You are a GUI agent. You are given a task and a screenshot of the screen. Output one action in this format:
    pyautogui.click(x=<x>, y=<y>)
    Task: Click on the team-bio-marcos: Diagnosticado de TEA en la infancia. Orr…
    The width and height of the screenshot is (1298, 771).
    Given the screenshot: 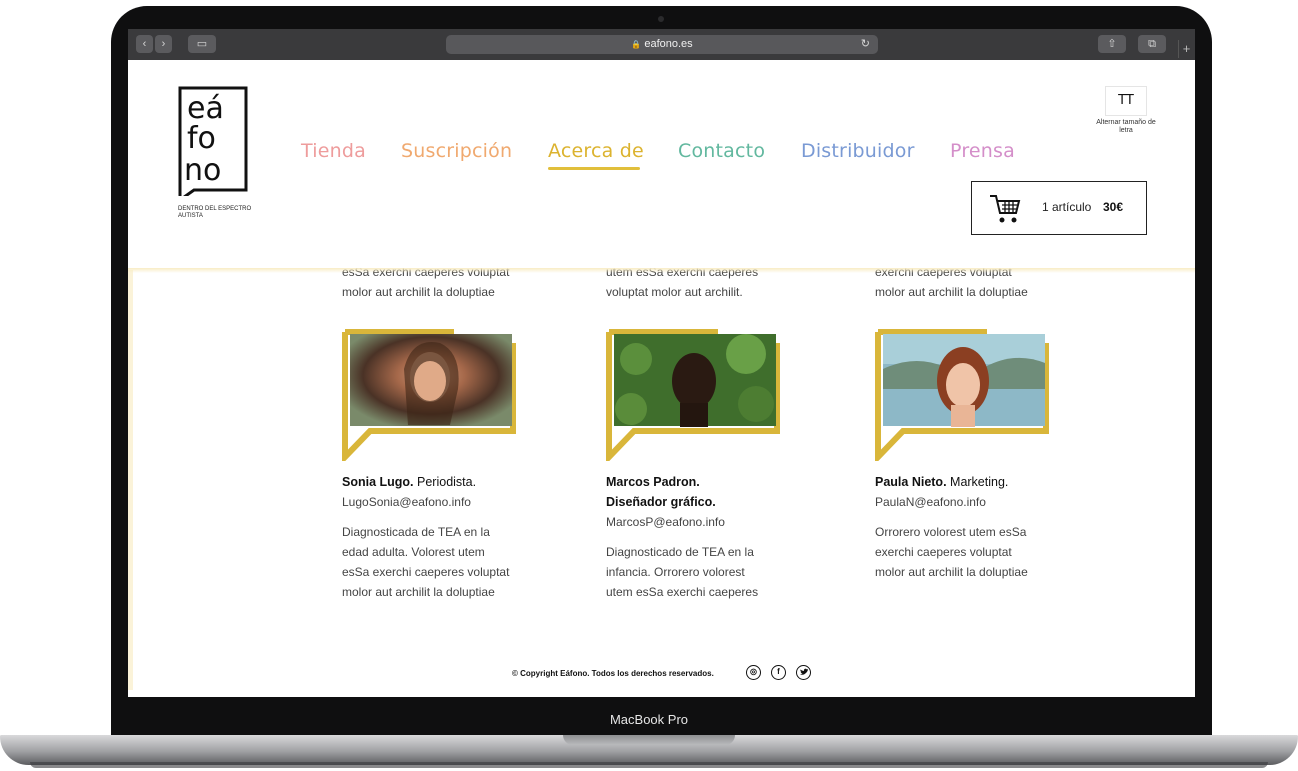 What is the action you would take?
    pyautogui.click(x=682, y=572)
    